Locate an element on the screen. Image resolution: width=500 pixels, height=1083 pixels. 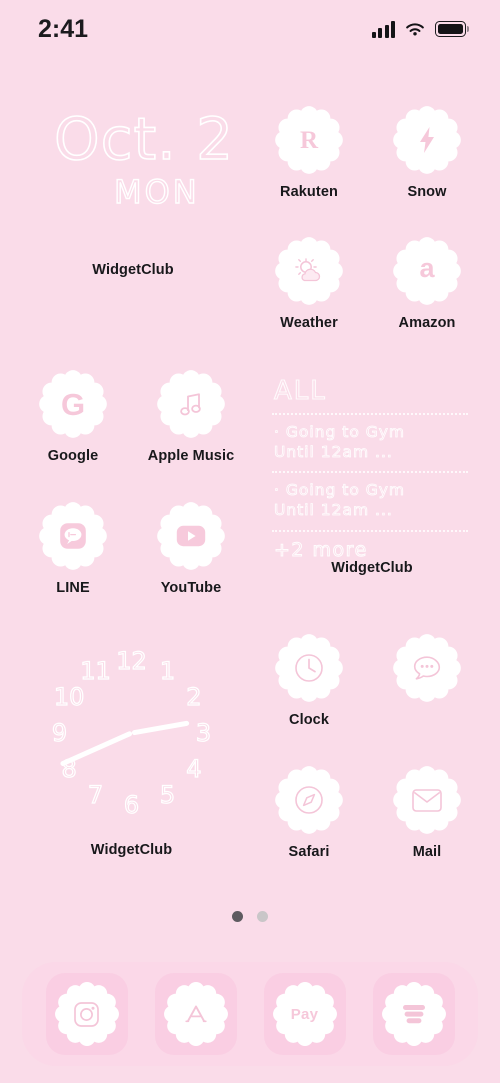
app-icon-youtube: YouTube is located at coordinates (191, 548).